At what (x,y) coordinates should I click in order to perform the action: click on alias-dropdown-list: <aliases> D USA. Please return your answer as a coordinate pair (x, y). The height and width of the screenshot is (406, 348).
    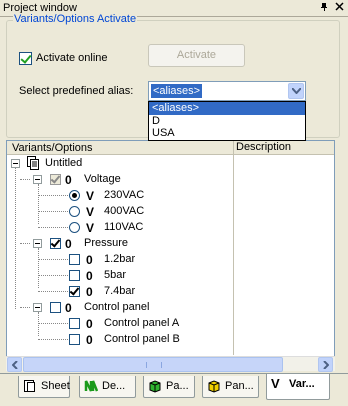
    Looking at the image, I should click on (227, 121).